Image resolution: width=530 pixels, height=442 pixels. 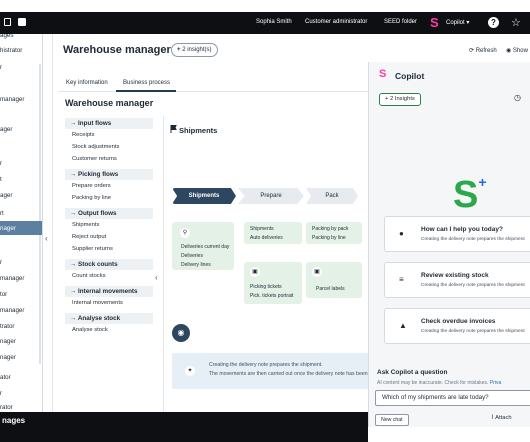 What do you see at coordinates (194, 50) in the screenshot?
I see `insights-button: + 2 insight(s)` at bounding box center [194, 50].